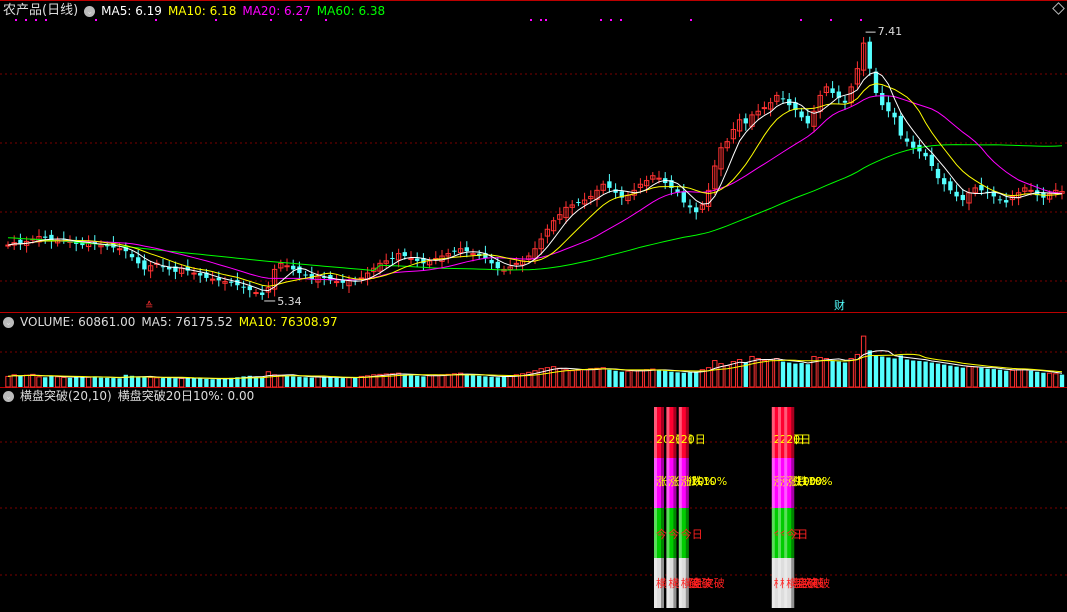 This screenshot has height=612, width=1067. What do you see at coordinates (288, 322) in the screenshot?
I see `volume-ma10-readout: MA10: 76308.97` at bounding box center [288, 322].